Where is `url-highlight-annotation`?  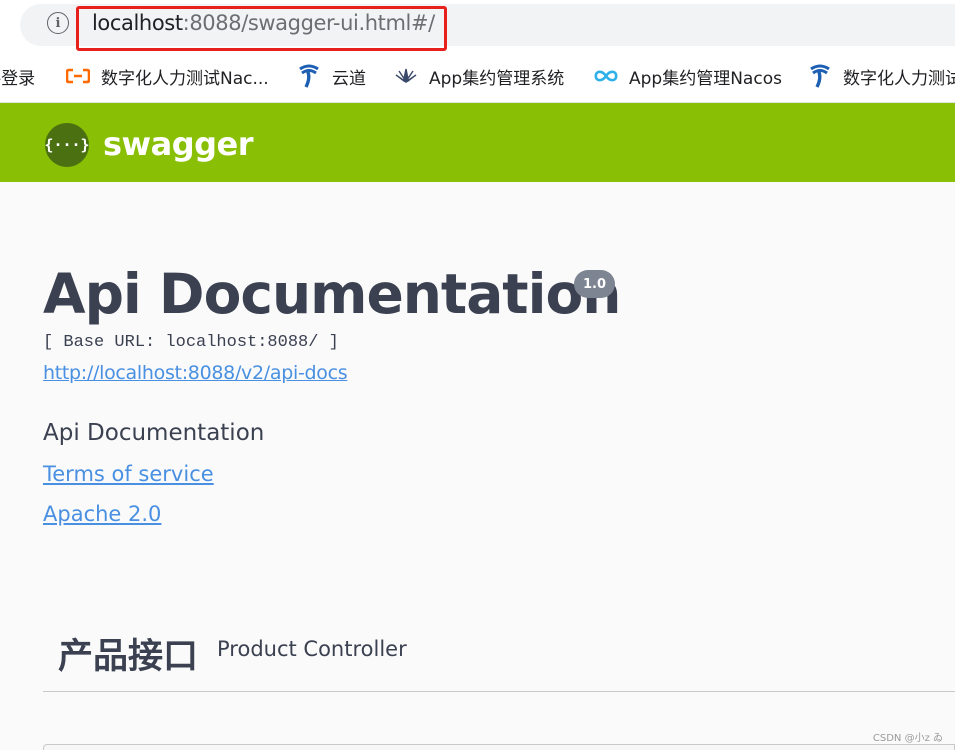
url-highlight-annotation is located at coordinates (261, 28).